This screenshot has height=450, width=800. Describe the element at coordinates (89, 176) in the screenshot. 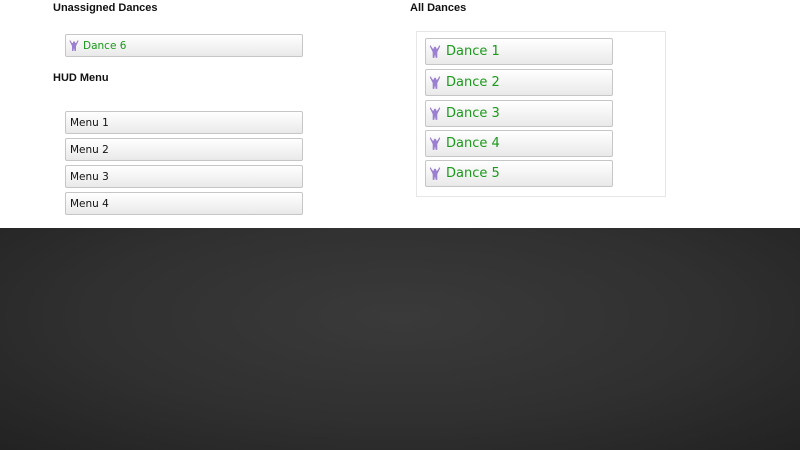

I see `menu-label: Menu 3` at that location.